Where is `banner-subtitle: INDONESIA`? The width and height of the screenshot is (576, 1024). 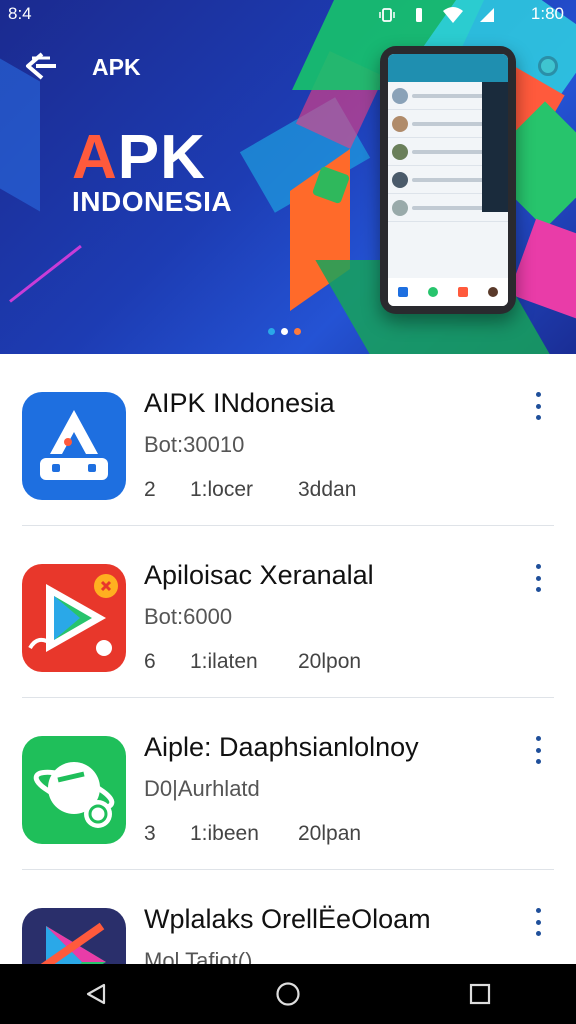 banner-subtitle: INDONESIA is located at coordinates (152, 201).